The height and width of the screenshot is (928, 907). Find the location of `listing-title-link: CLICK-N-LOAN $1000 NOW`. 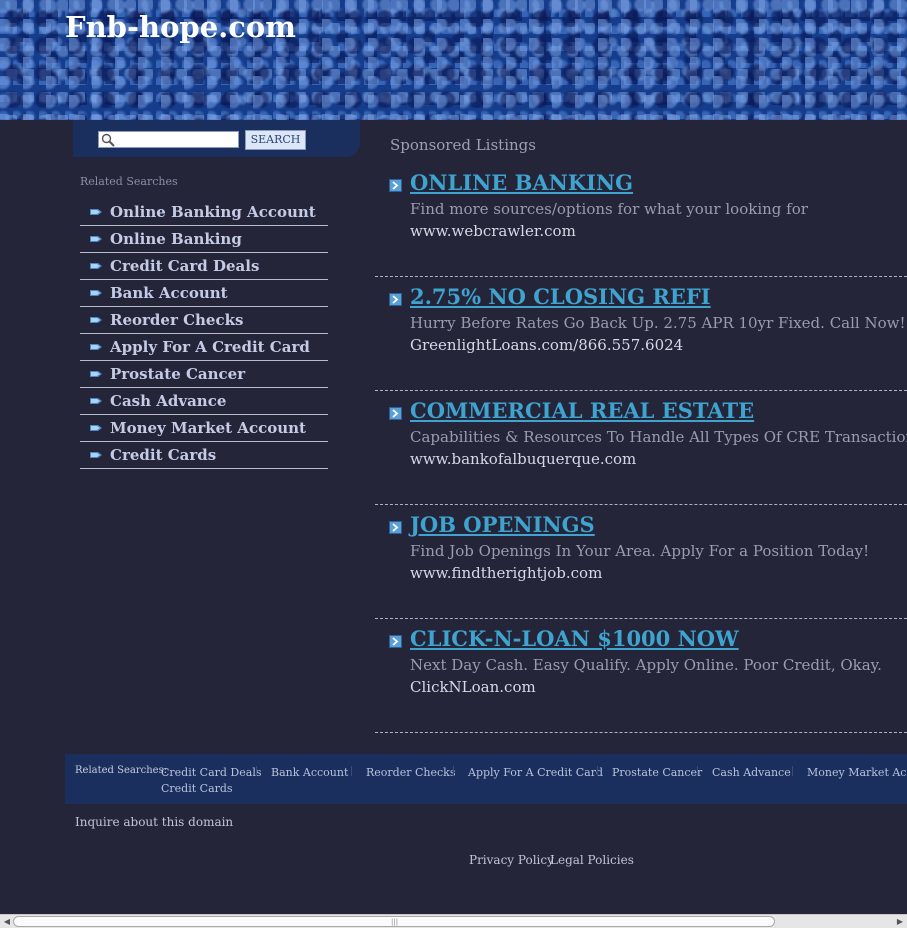

listing-title-link: CLICK-N-LOAN $1000 NOW is located at coordinates (574, 638).